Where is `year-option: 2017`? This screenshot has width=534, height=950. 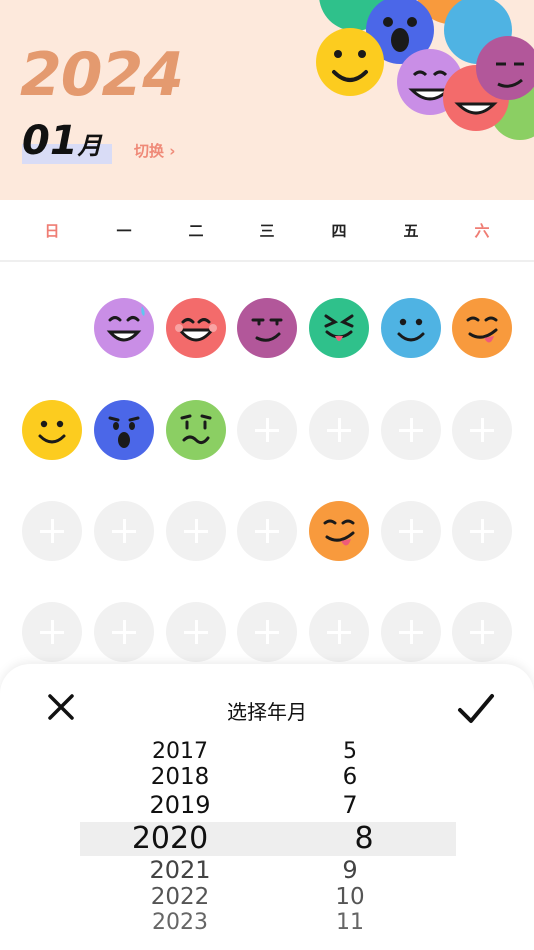
year-option: 2017 is located at coordinates (180, 752).